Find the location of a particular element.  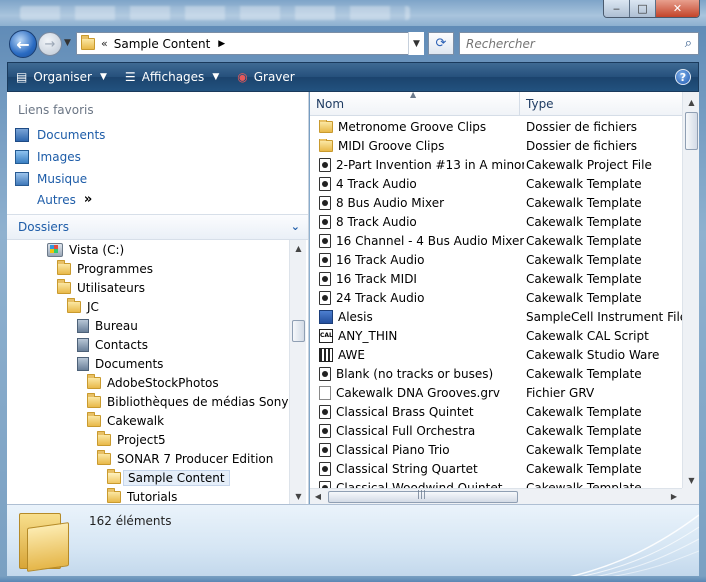

column-header-name: Nom is located at coordinates (415, 104).